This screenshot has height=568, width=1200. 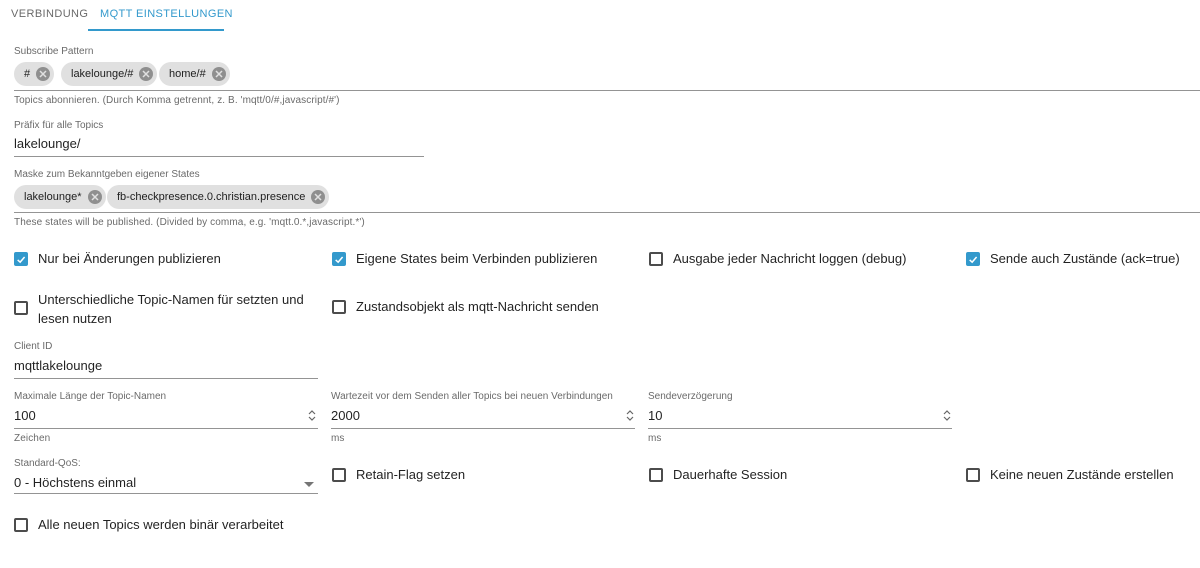 I want to click on different-topics-checkbox-row, so click(x=21, y=308).